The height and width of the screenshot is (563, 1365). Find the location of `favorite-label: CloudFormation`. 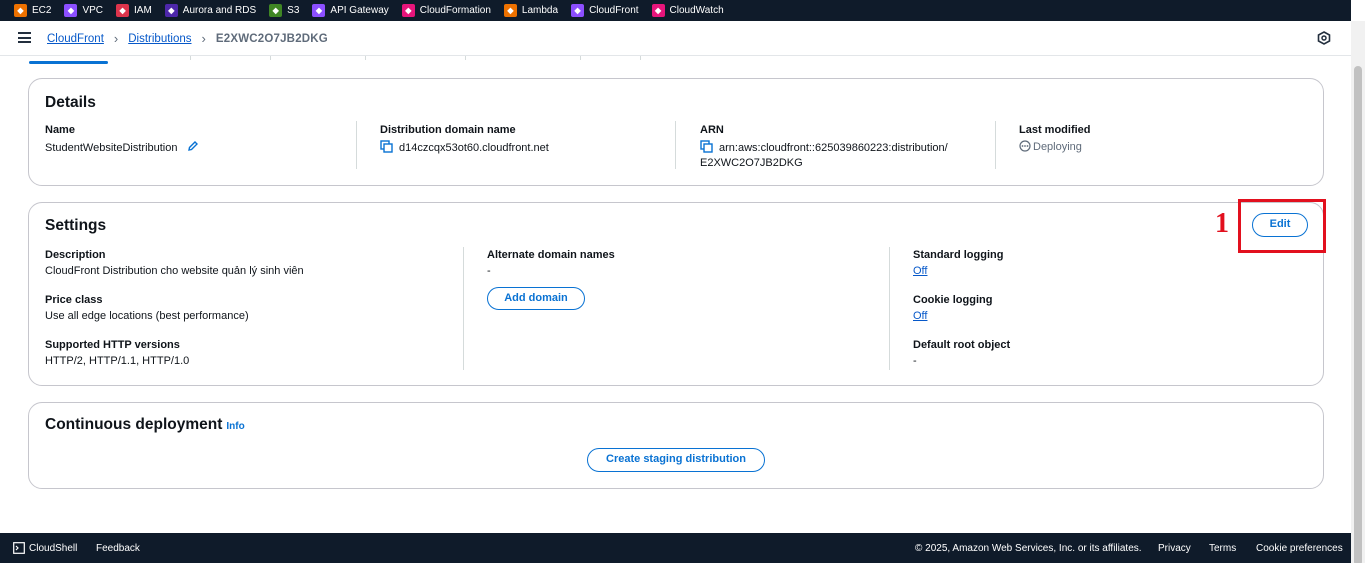

favorite-label: CloudFormation is located at coordinates (455, 10).